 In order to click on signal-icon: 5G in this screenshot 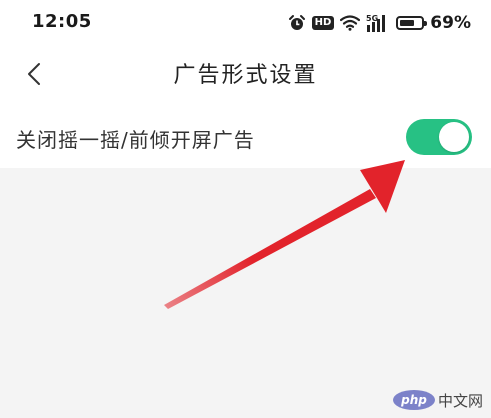, I will do `click(378, 23)`.